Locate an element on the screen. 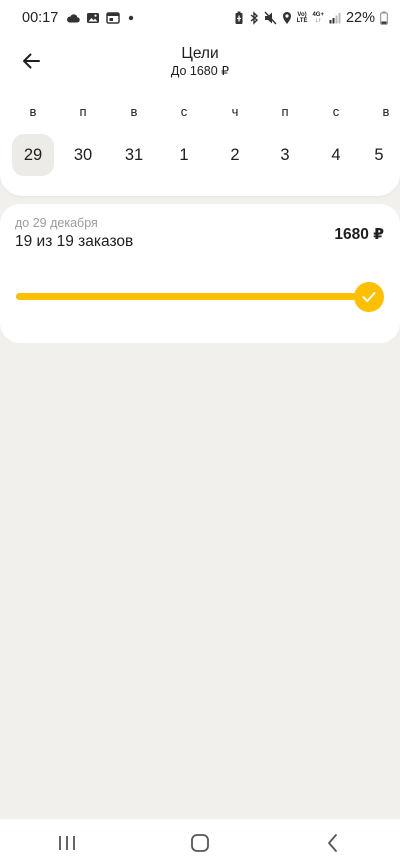  battery-icon is located at coordinates (384, 18).